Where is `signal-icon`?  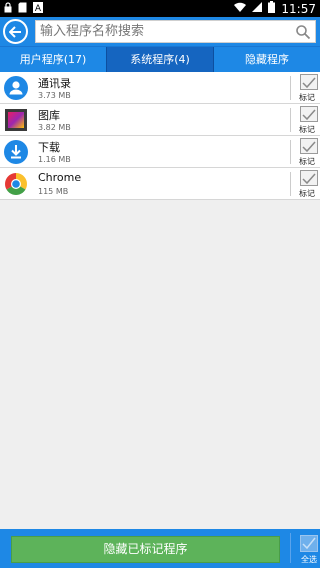 signal-icon is located at coordinates (257, 9).